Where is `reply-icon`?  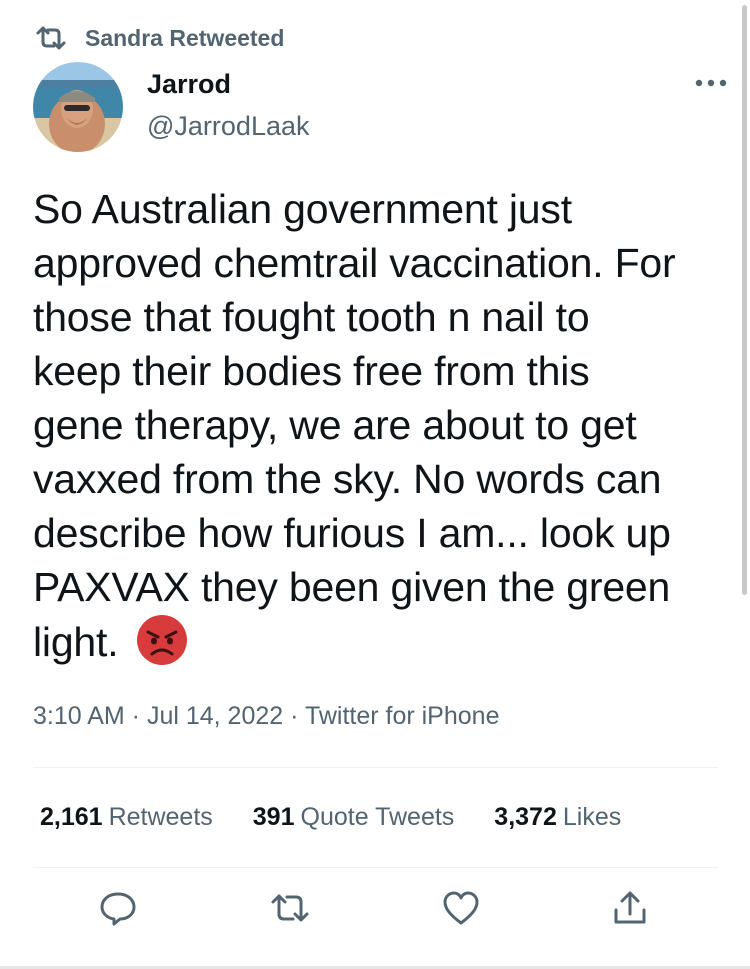
reply-icon is located at coordinates (118, 910).